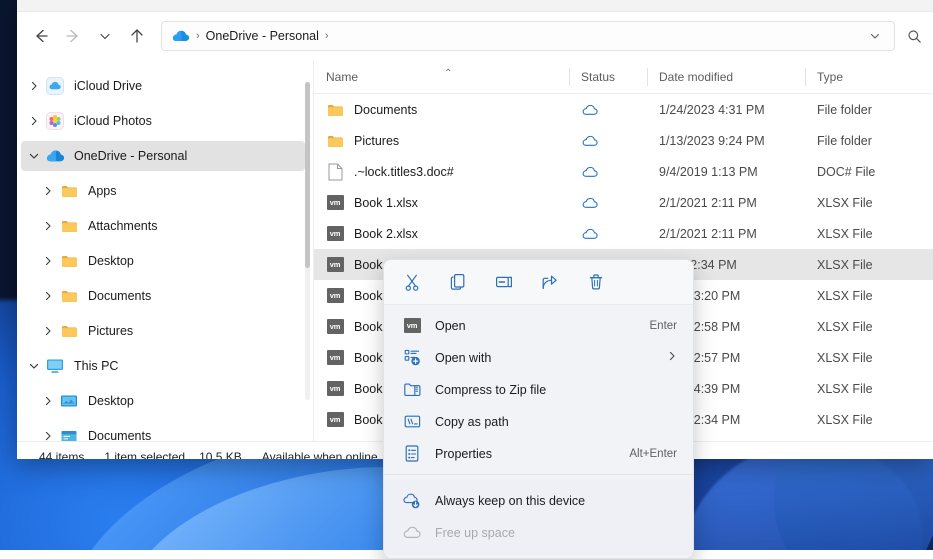  I want to click on menu-item-label: Open with, so click(463, 358).